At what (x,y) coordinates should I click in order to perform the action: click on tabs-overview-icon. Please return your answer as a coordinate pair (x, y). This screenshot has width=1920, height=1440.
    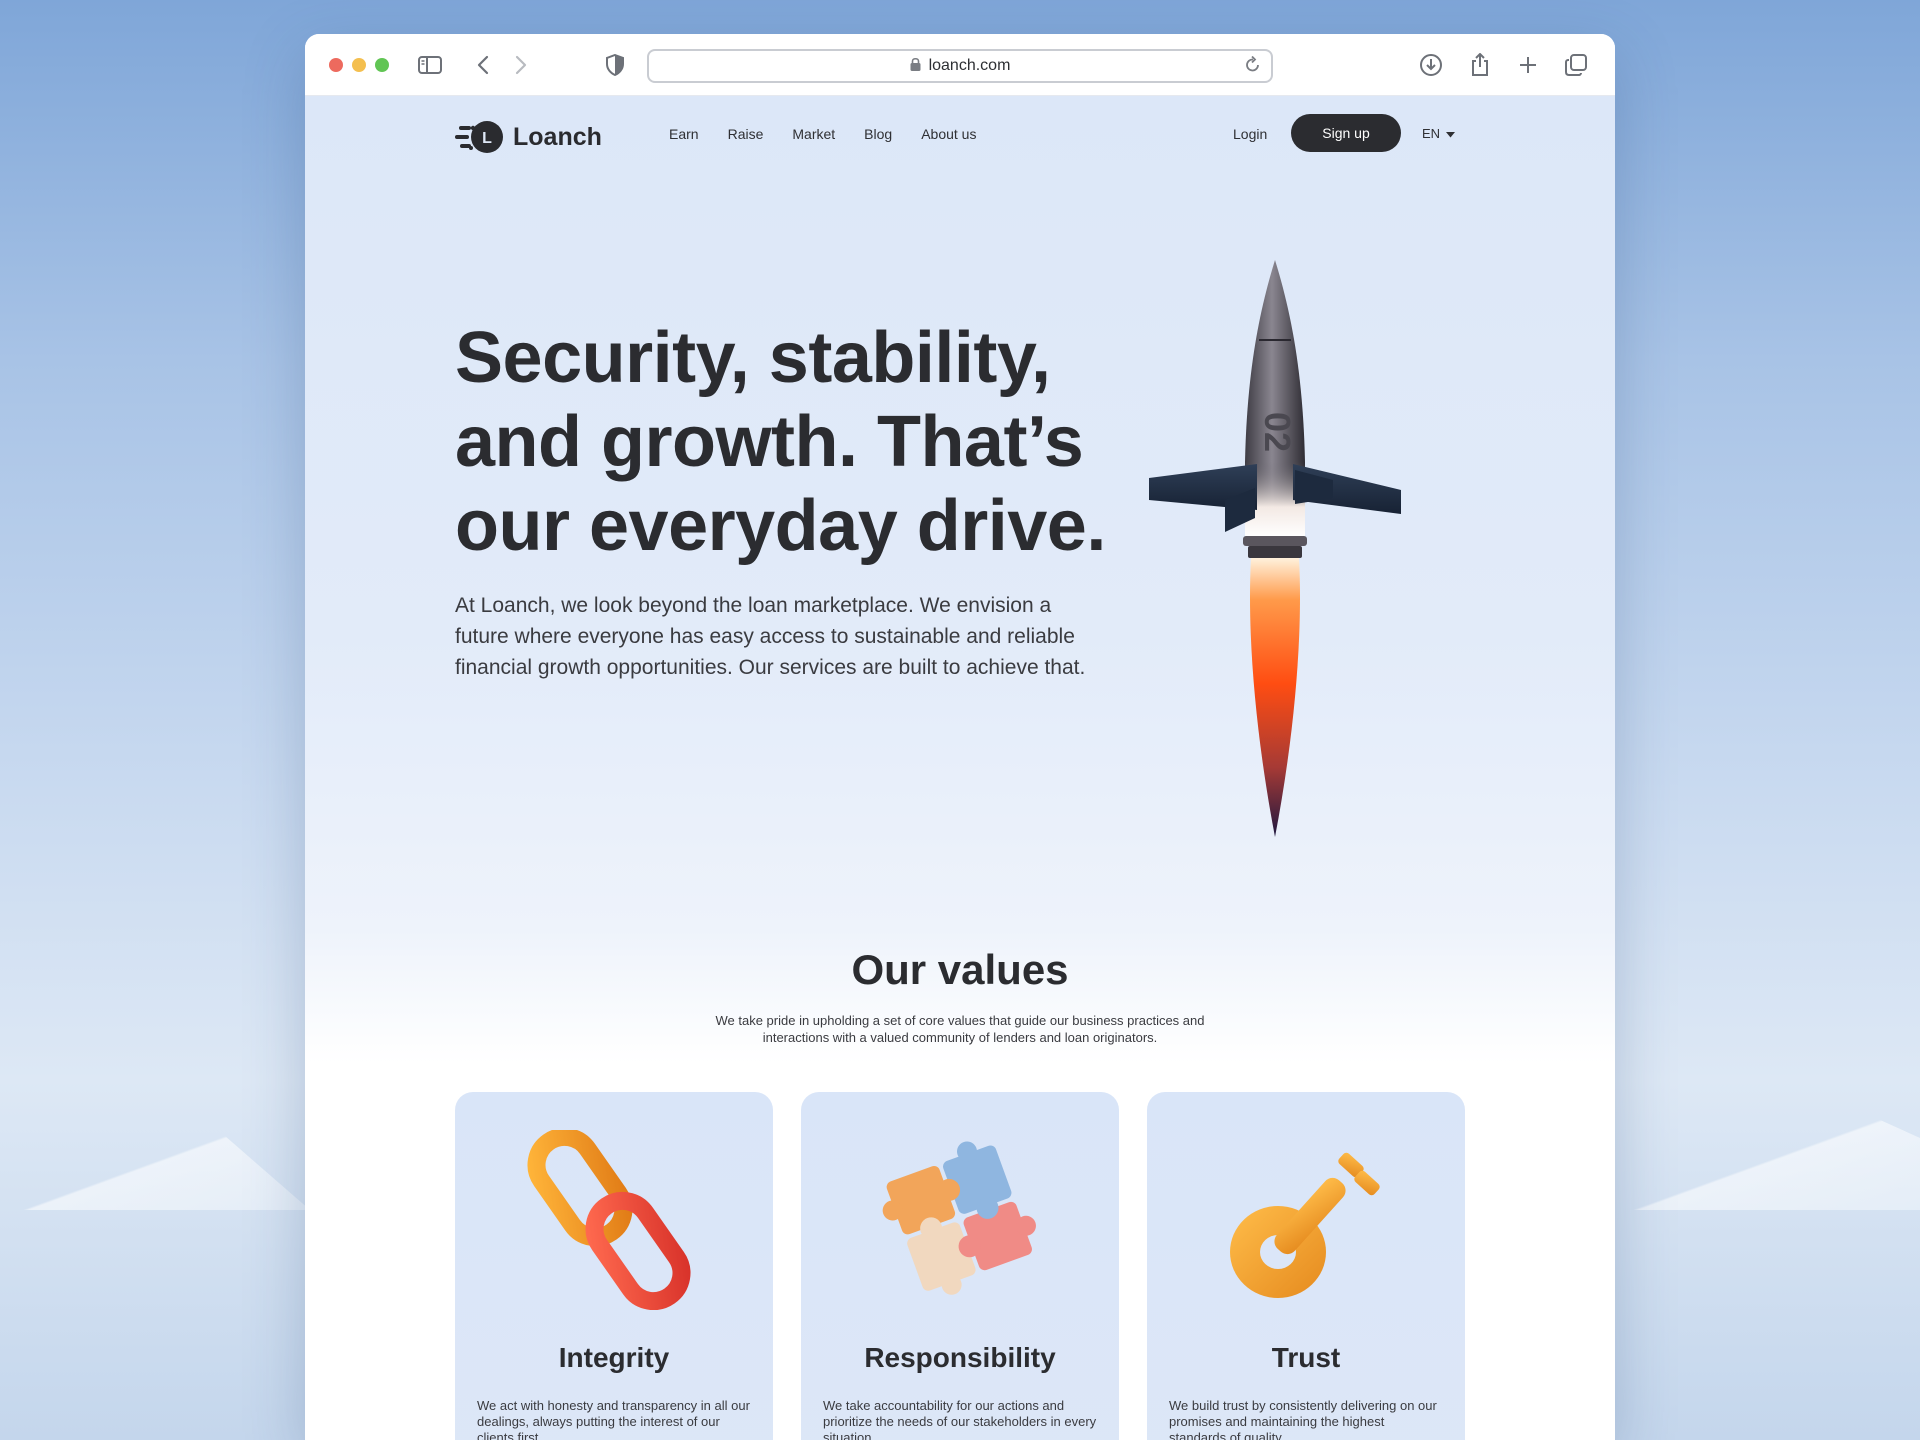
    Looking at the image, I should click on (1576, 65).